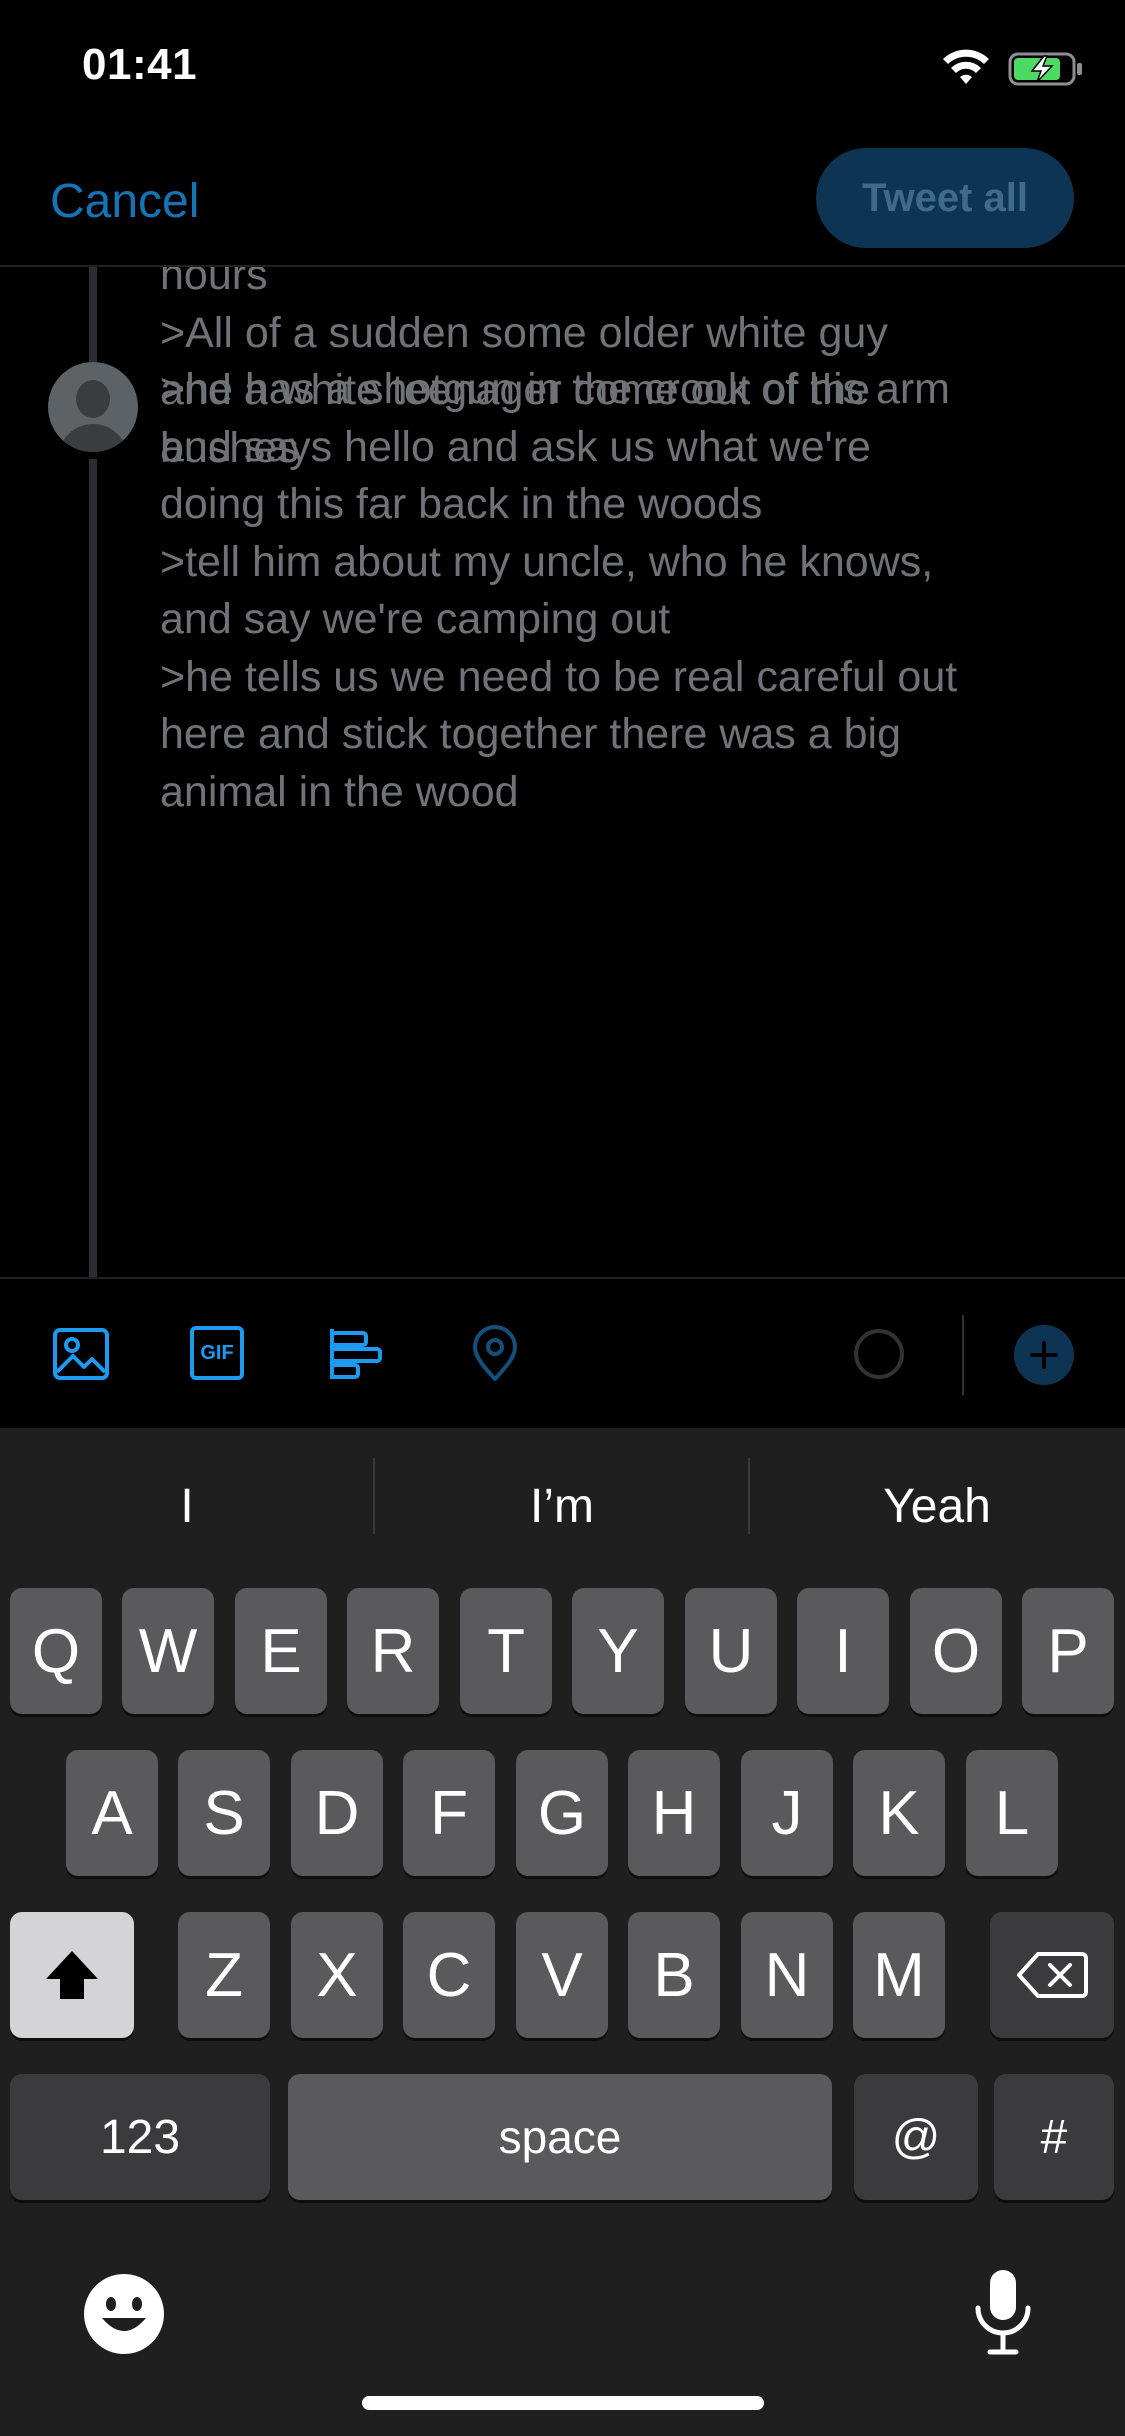 The height and width of the screenshot is (2436, 1125). What do you see at coordinates (731, 1651) in the screenshot?
I see `key-u: U` at bounding box center [731, 1651].